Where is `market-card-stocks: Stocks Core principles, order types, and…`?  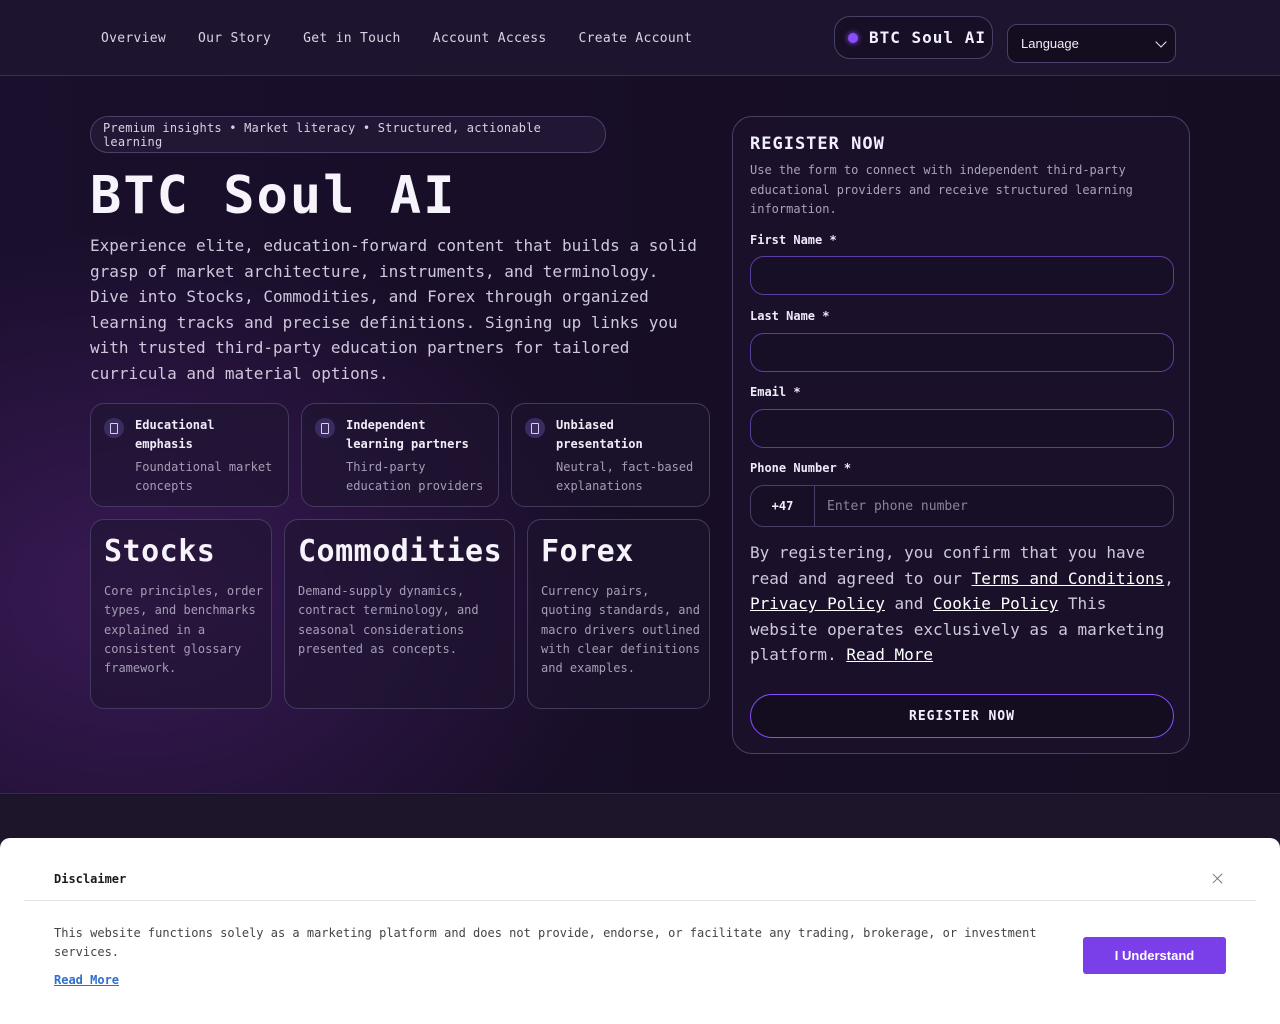
market-card-stocks: Stocks Core principles, order types, and… is located at coordinates (181, 614).